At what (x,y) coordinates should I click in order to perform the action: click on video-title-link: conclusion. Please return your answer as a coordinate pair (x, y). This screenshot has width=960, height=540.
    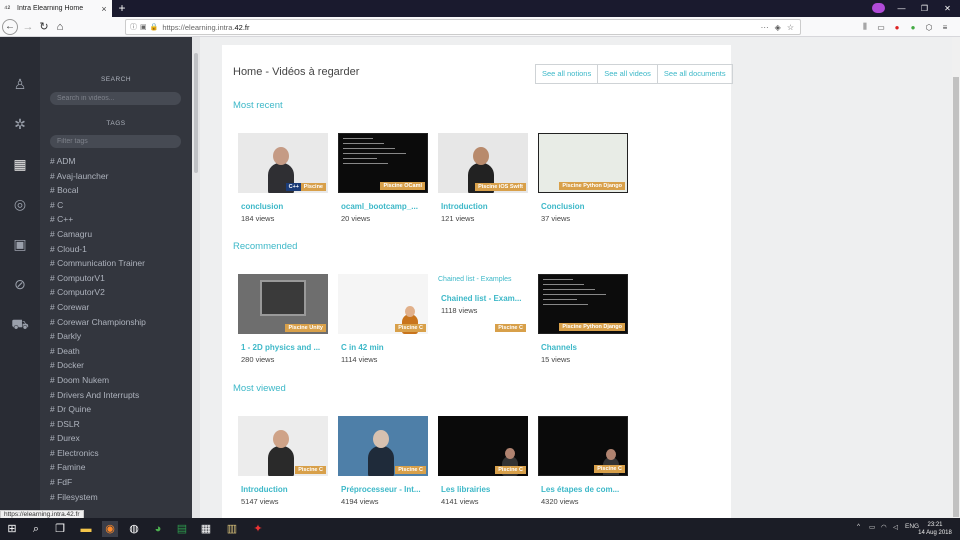
    Looking at the image, I should click on (284, 206).